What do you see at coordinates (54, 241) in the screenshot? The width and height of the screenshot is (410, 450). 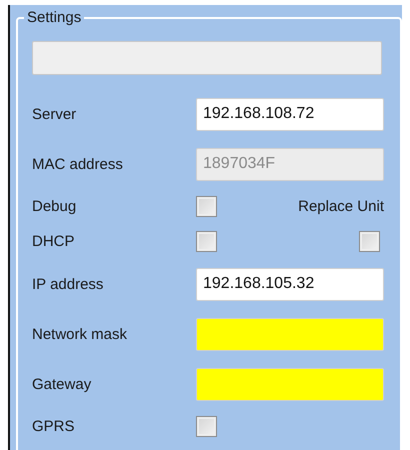 I see `field-label: DHCP` at bounding box center [54, 241].